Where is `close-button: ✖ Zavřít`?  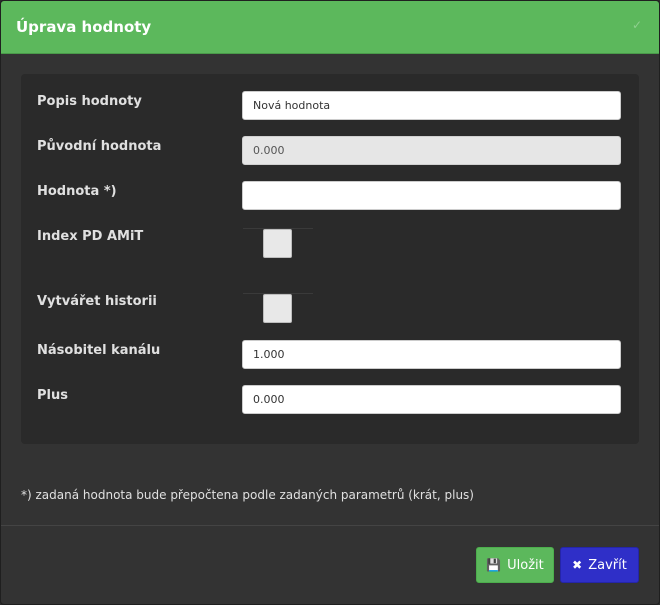
close-button: ✖ Zavřít is located at coordinates (599, 565).